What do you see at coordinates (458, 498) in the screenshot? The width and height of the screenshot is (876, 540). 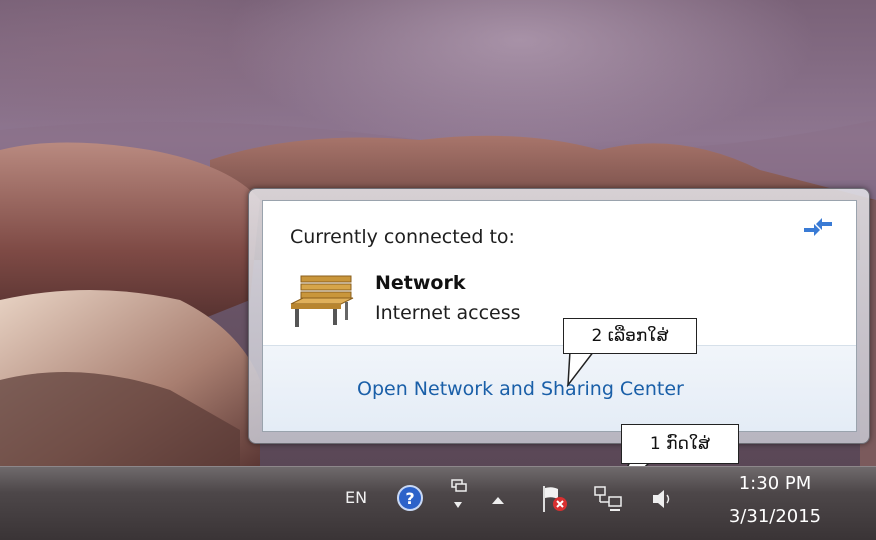 I see `display-icon` at bounding box center [458, 498].